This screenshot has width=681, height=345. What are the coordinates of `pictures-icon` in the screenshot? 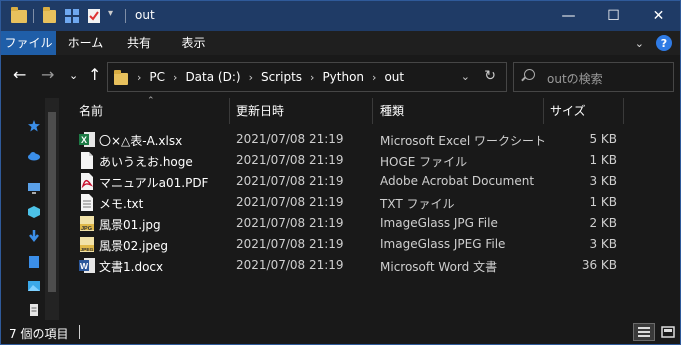 It's located at (34, 286).